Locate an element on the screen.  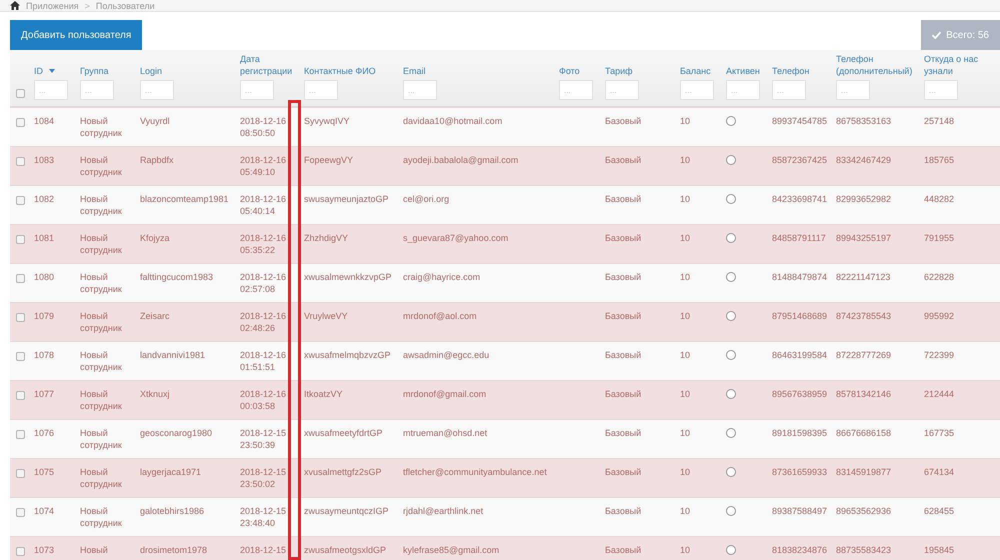
column-header: Тариф is located at coordinates (619, 71).